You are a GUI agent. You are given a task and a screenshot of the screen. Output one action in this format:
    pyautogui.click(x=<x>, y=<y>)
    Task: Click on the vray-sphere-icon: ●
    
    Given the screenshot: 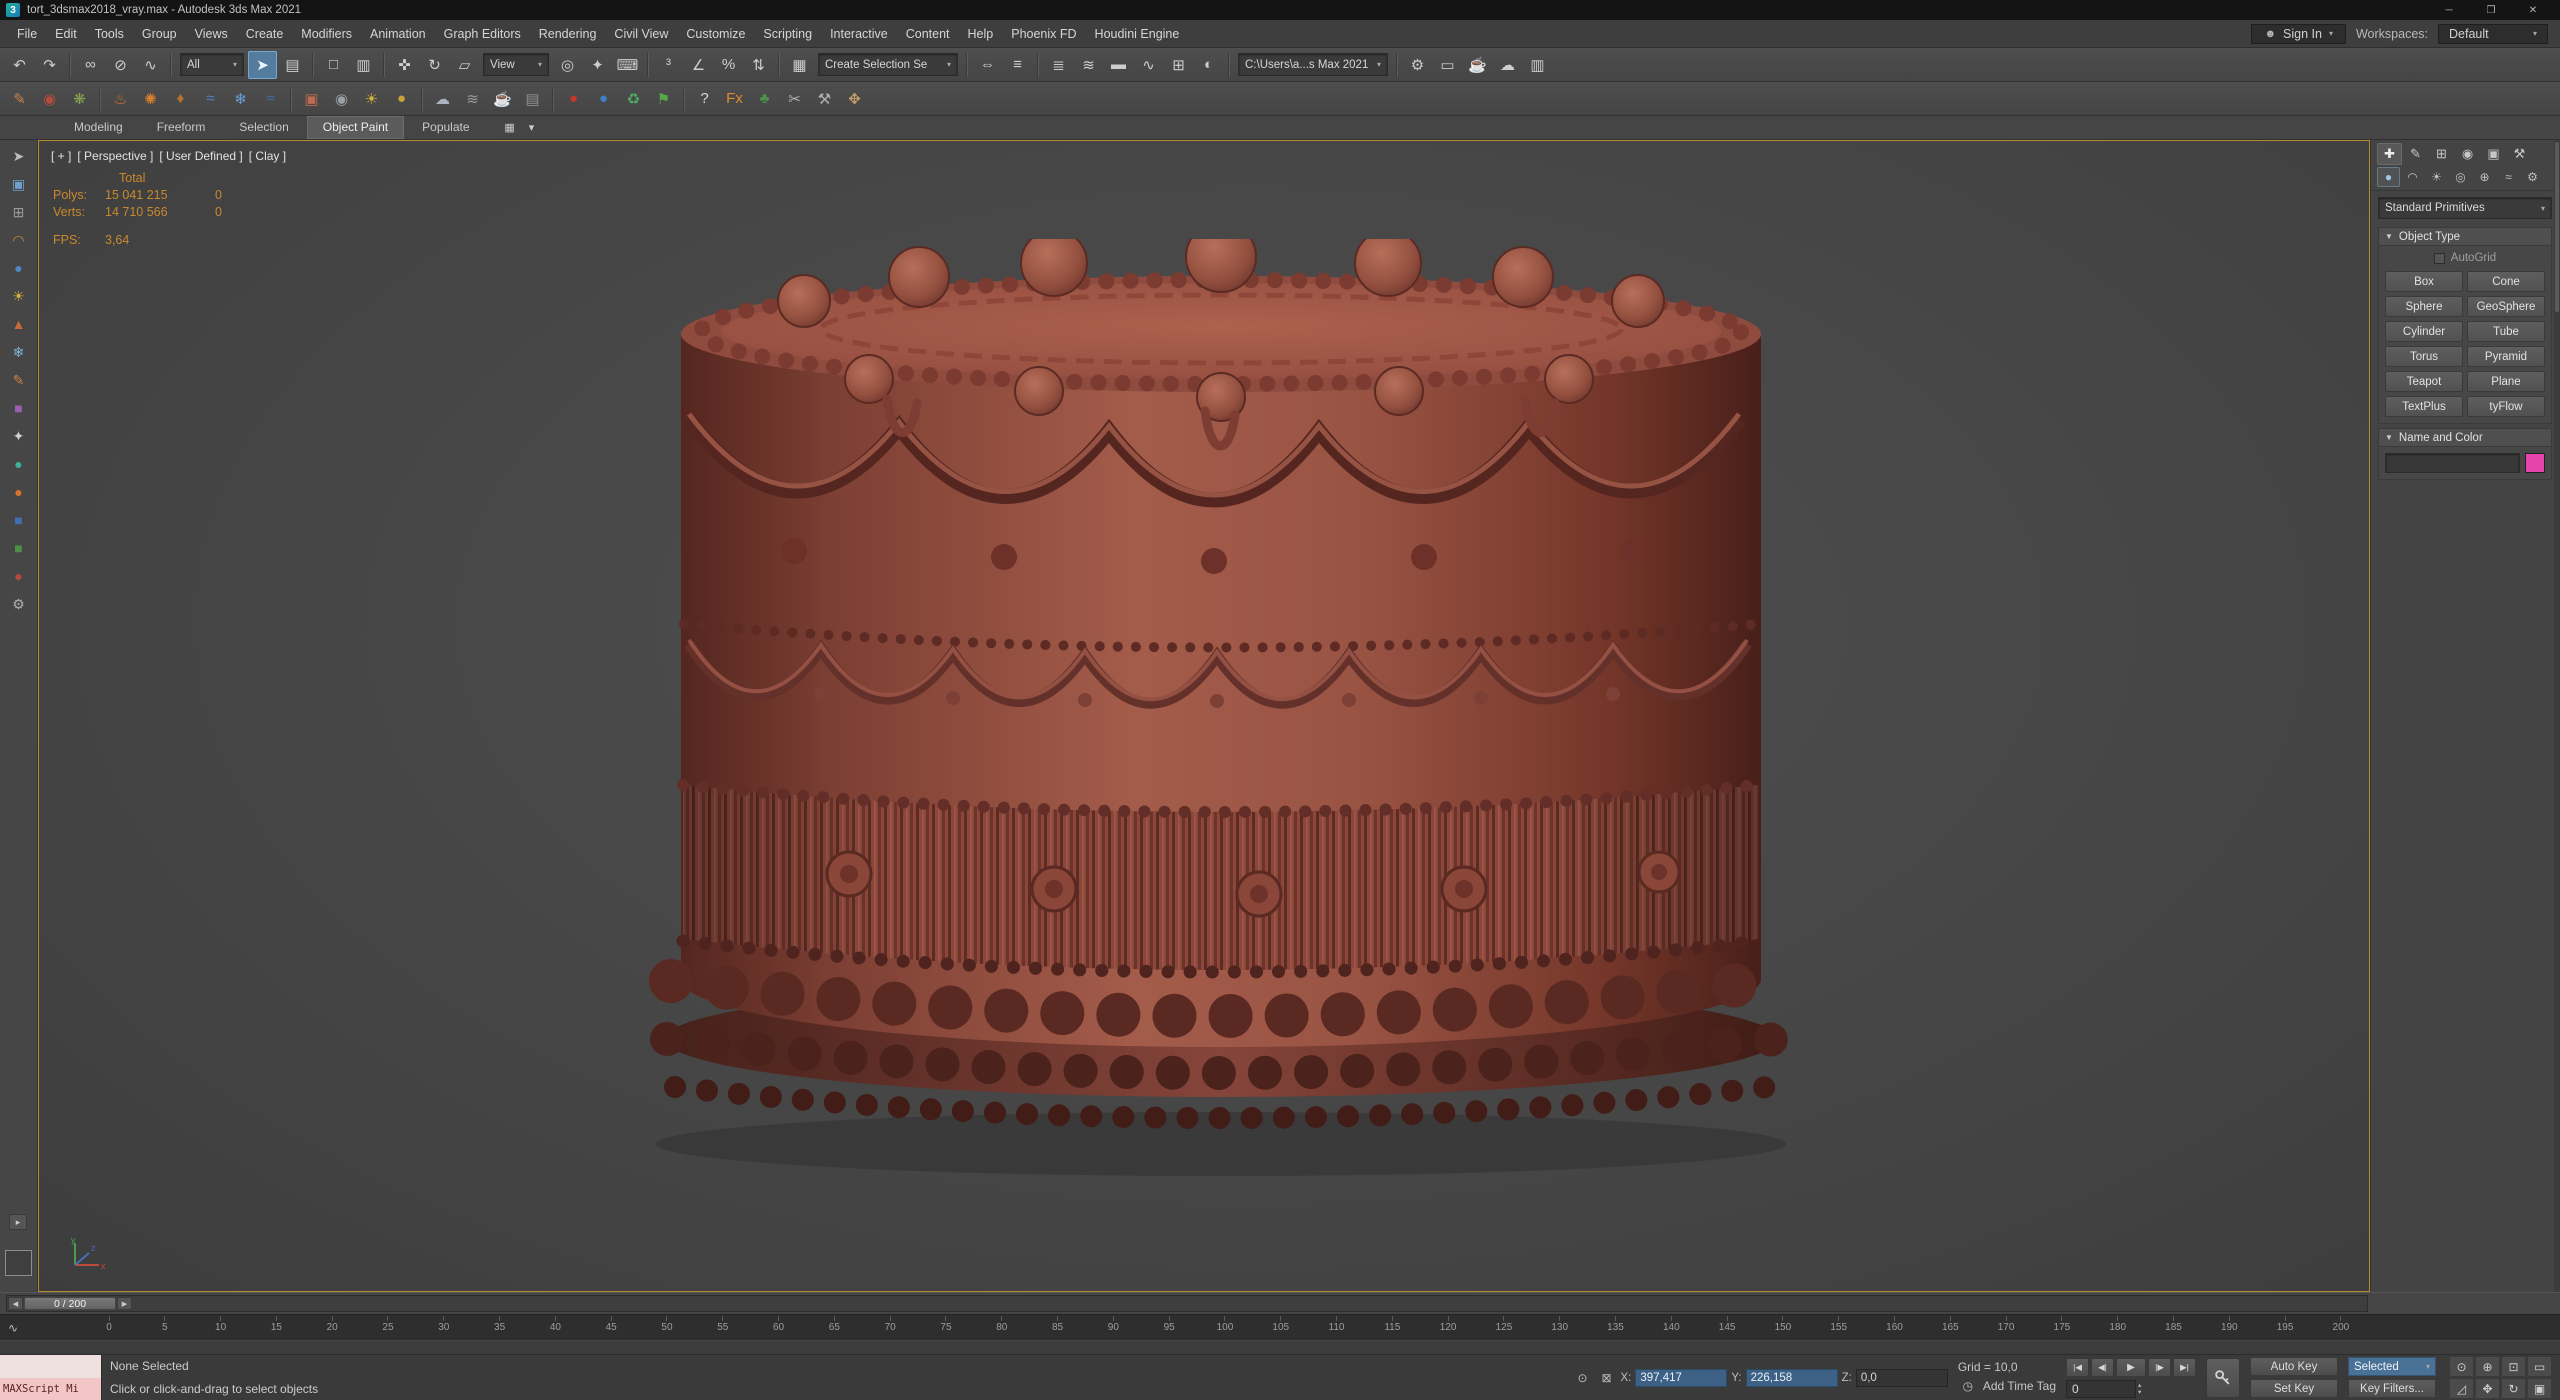 What is the action you would take?
    pyautogui.click(x=401, y=99)
    